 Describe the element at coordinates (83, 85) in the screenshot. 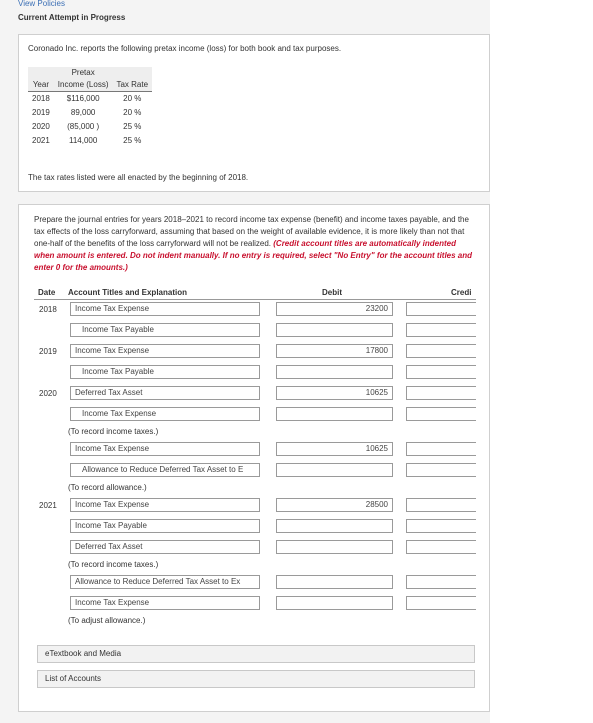

I see `col-income: Income (Loss)` at that location.